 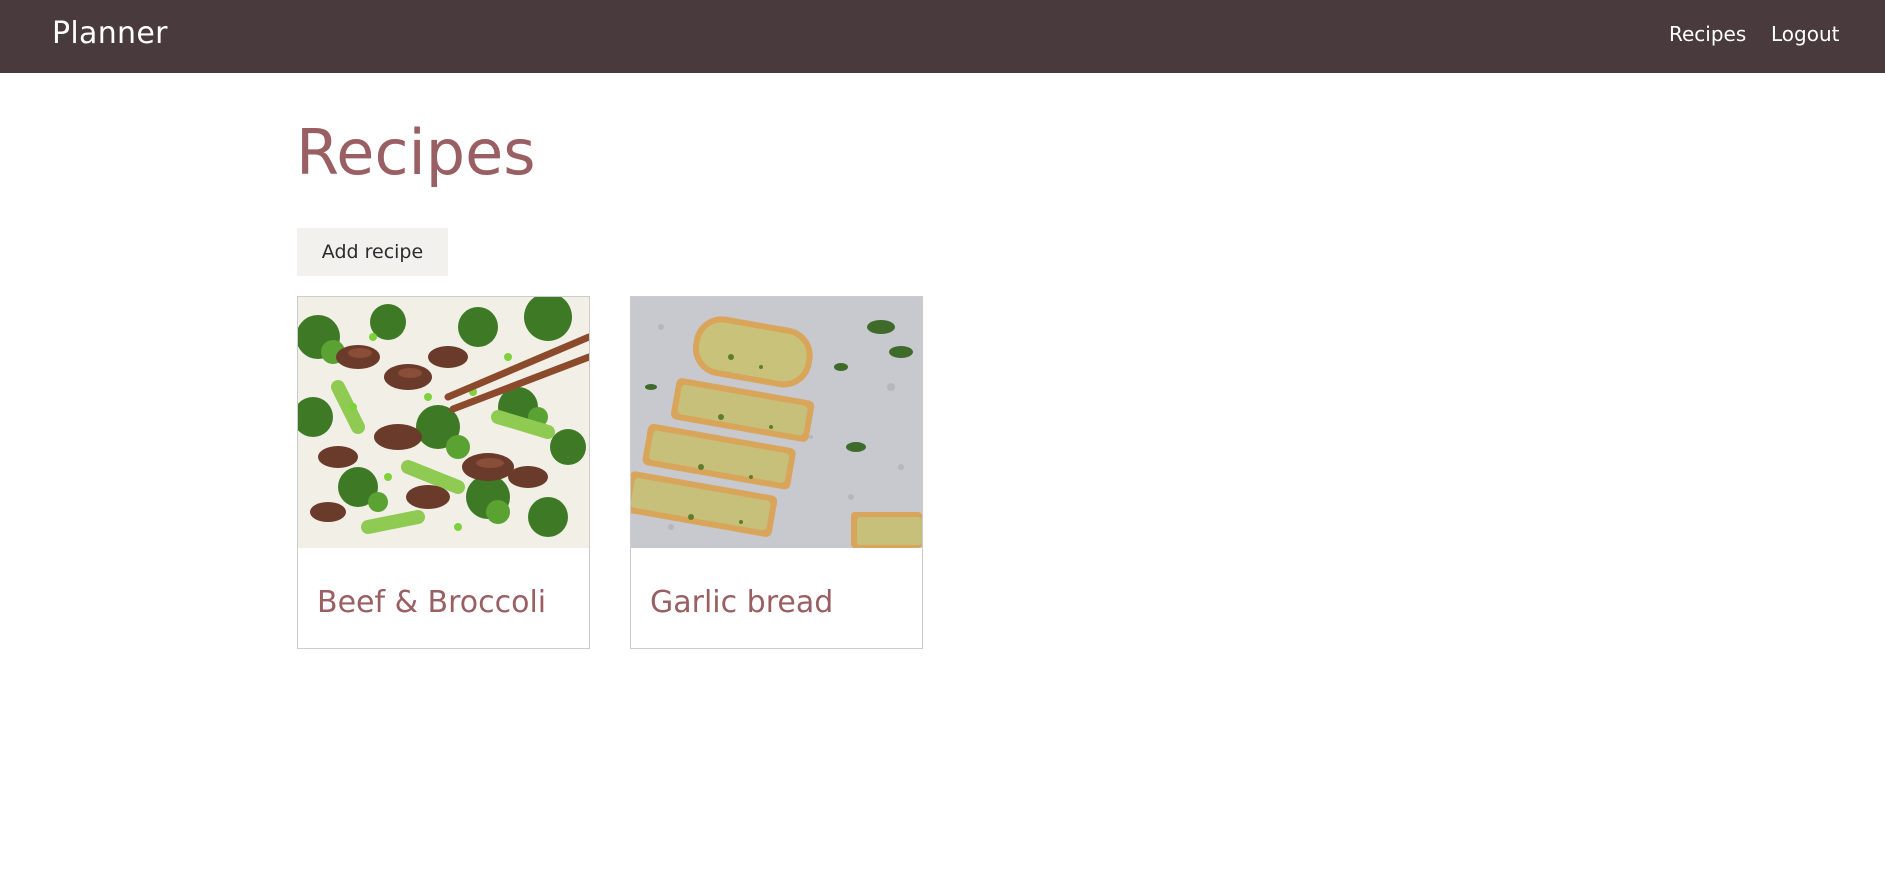 I want to click on recipe-image-beef-broccoli, so click(x=443, y=422).